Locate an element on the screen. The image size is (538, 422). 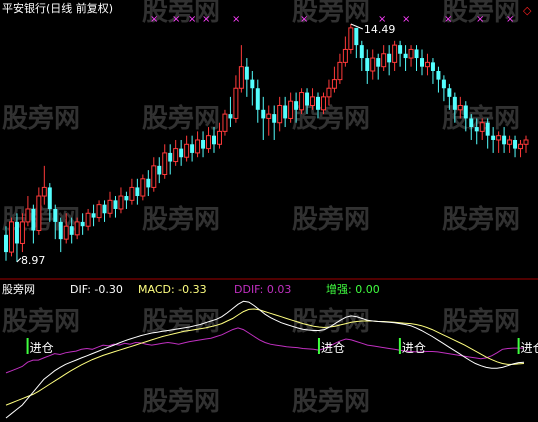
low-price-annotation: 8.97 is located at coordinates (31, 260).